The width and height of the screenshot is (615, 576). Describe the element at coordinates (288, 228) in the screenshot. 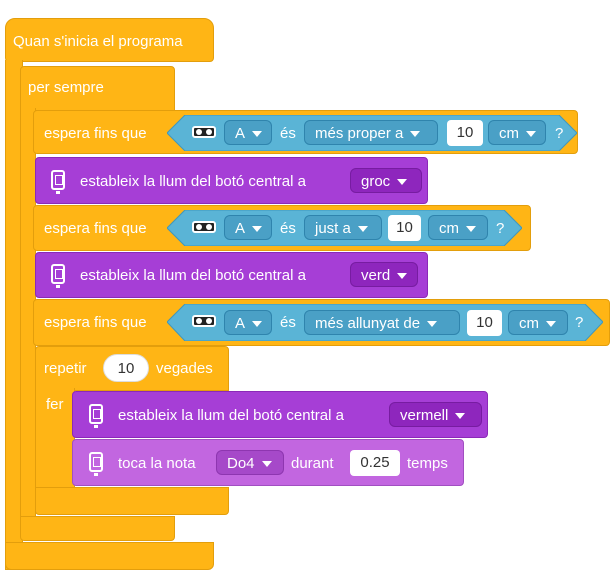

I see `is-label-2: és` at that location.